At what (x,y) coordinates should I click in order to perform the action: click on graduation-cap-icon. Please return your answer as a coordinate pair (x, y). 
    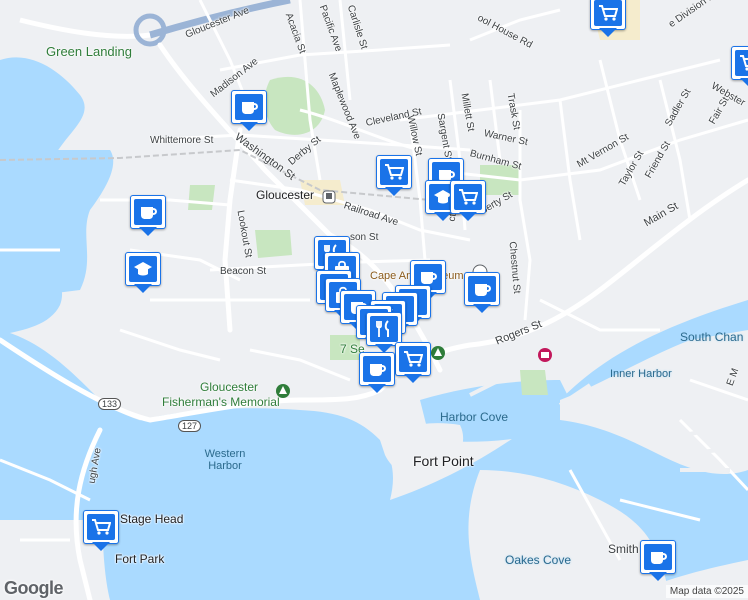
    Looking at the image, I should click on (143, 269).